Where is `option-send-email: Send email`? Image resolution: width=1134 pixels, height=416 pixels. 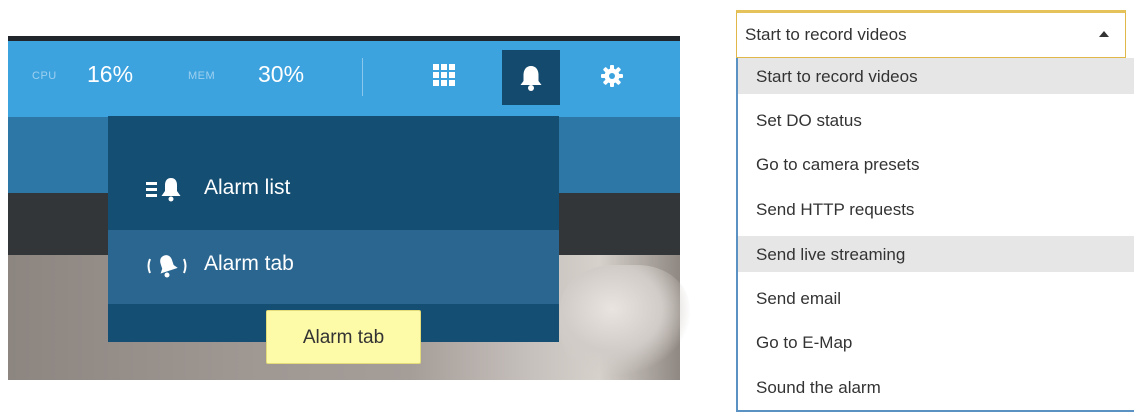 option-send-email: Send email is located at coordinates (936, 298).